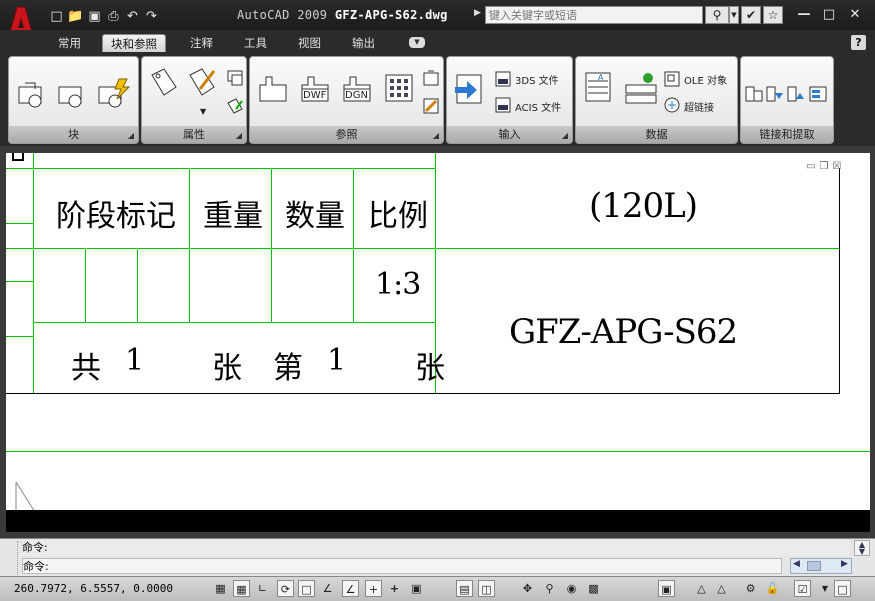 This screenshot has height=601, width=875. What do you see at coordinates (594, 15) in the screenshot?
I see `search-input` at bounding box center [594, 15].